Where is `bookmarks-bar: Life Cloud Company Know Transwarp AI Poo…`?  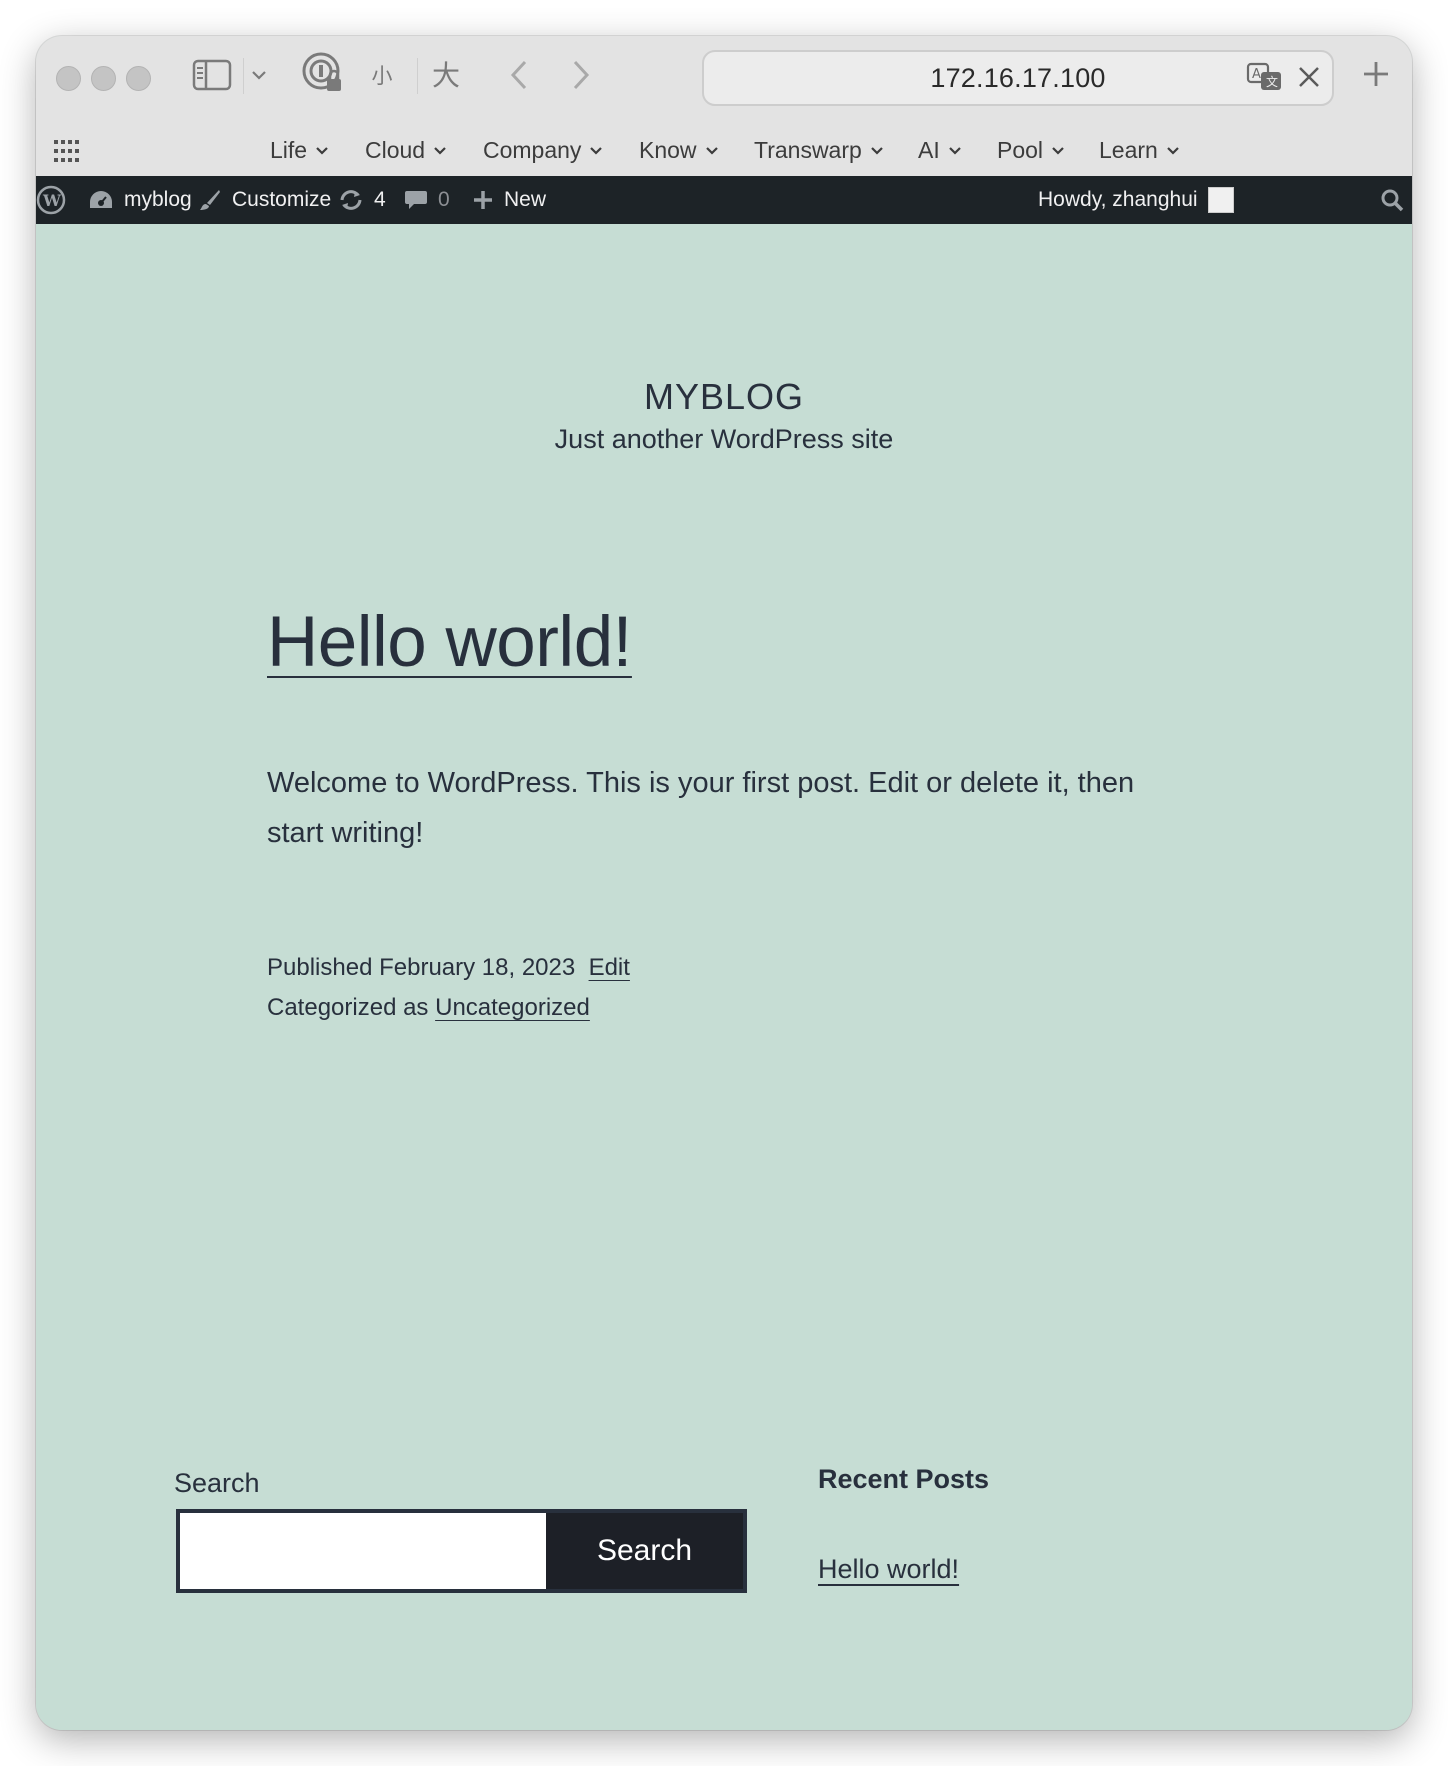
bookmarks-bar: Life Cloud Company Know Transwarp AI Poo… is located at coordinates (724, 150).